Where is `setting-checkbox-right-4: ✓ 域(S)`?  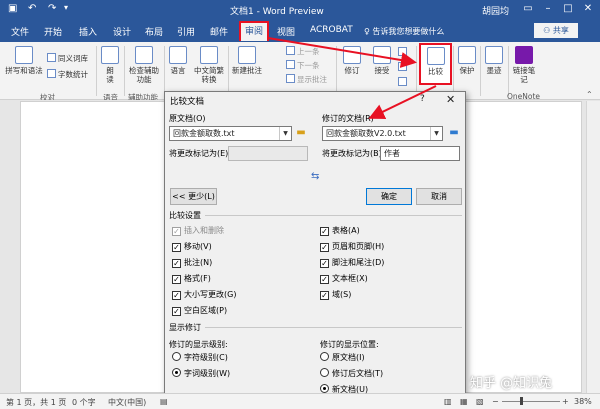 setting-checkbox-right-4: ✓ 域(S) is located at coordinates (335, 294).